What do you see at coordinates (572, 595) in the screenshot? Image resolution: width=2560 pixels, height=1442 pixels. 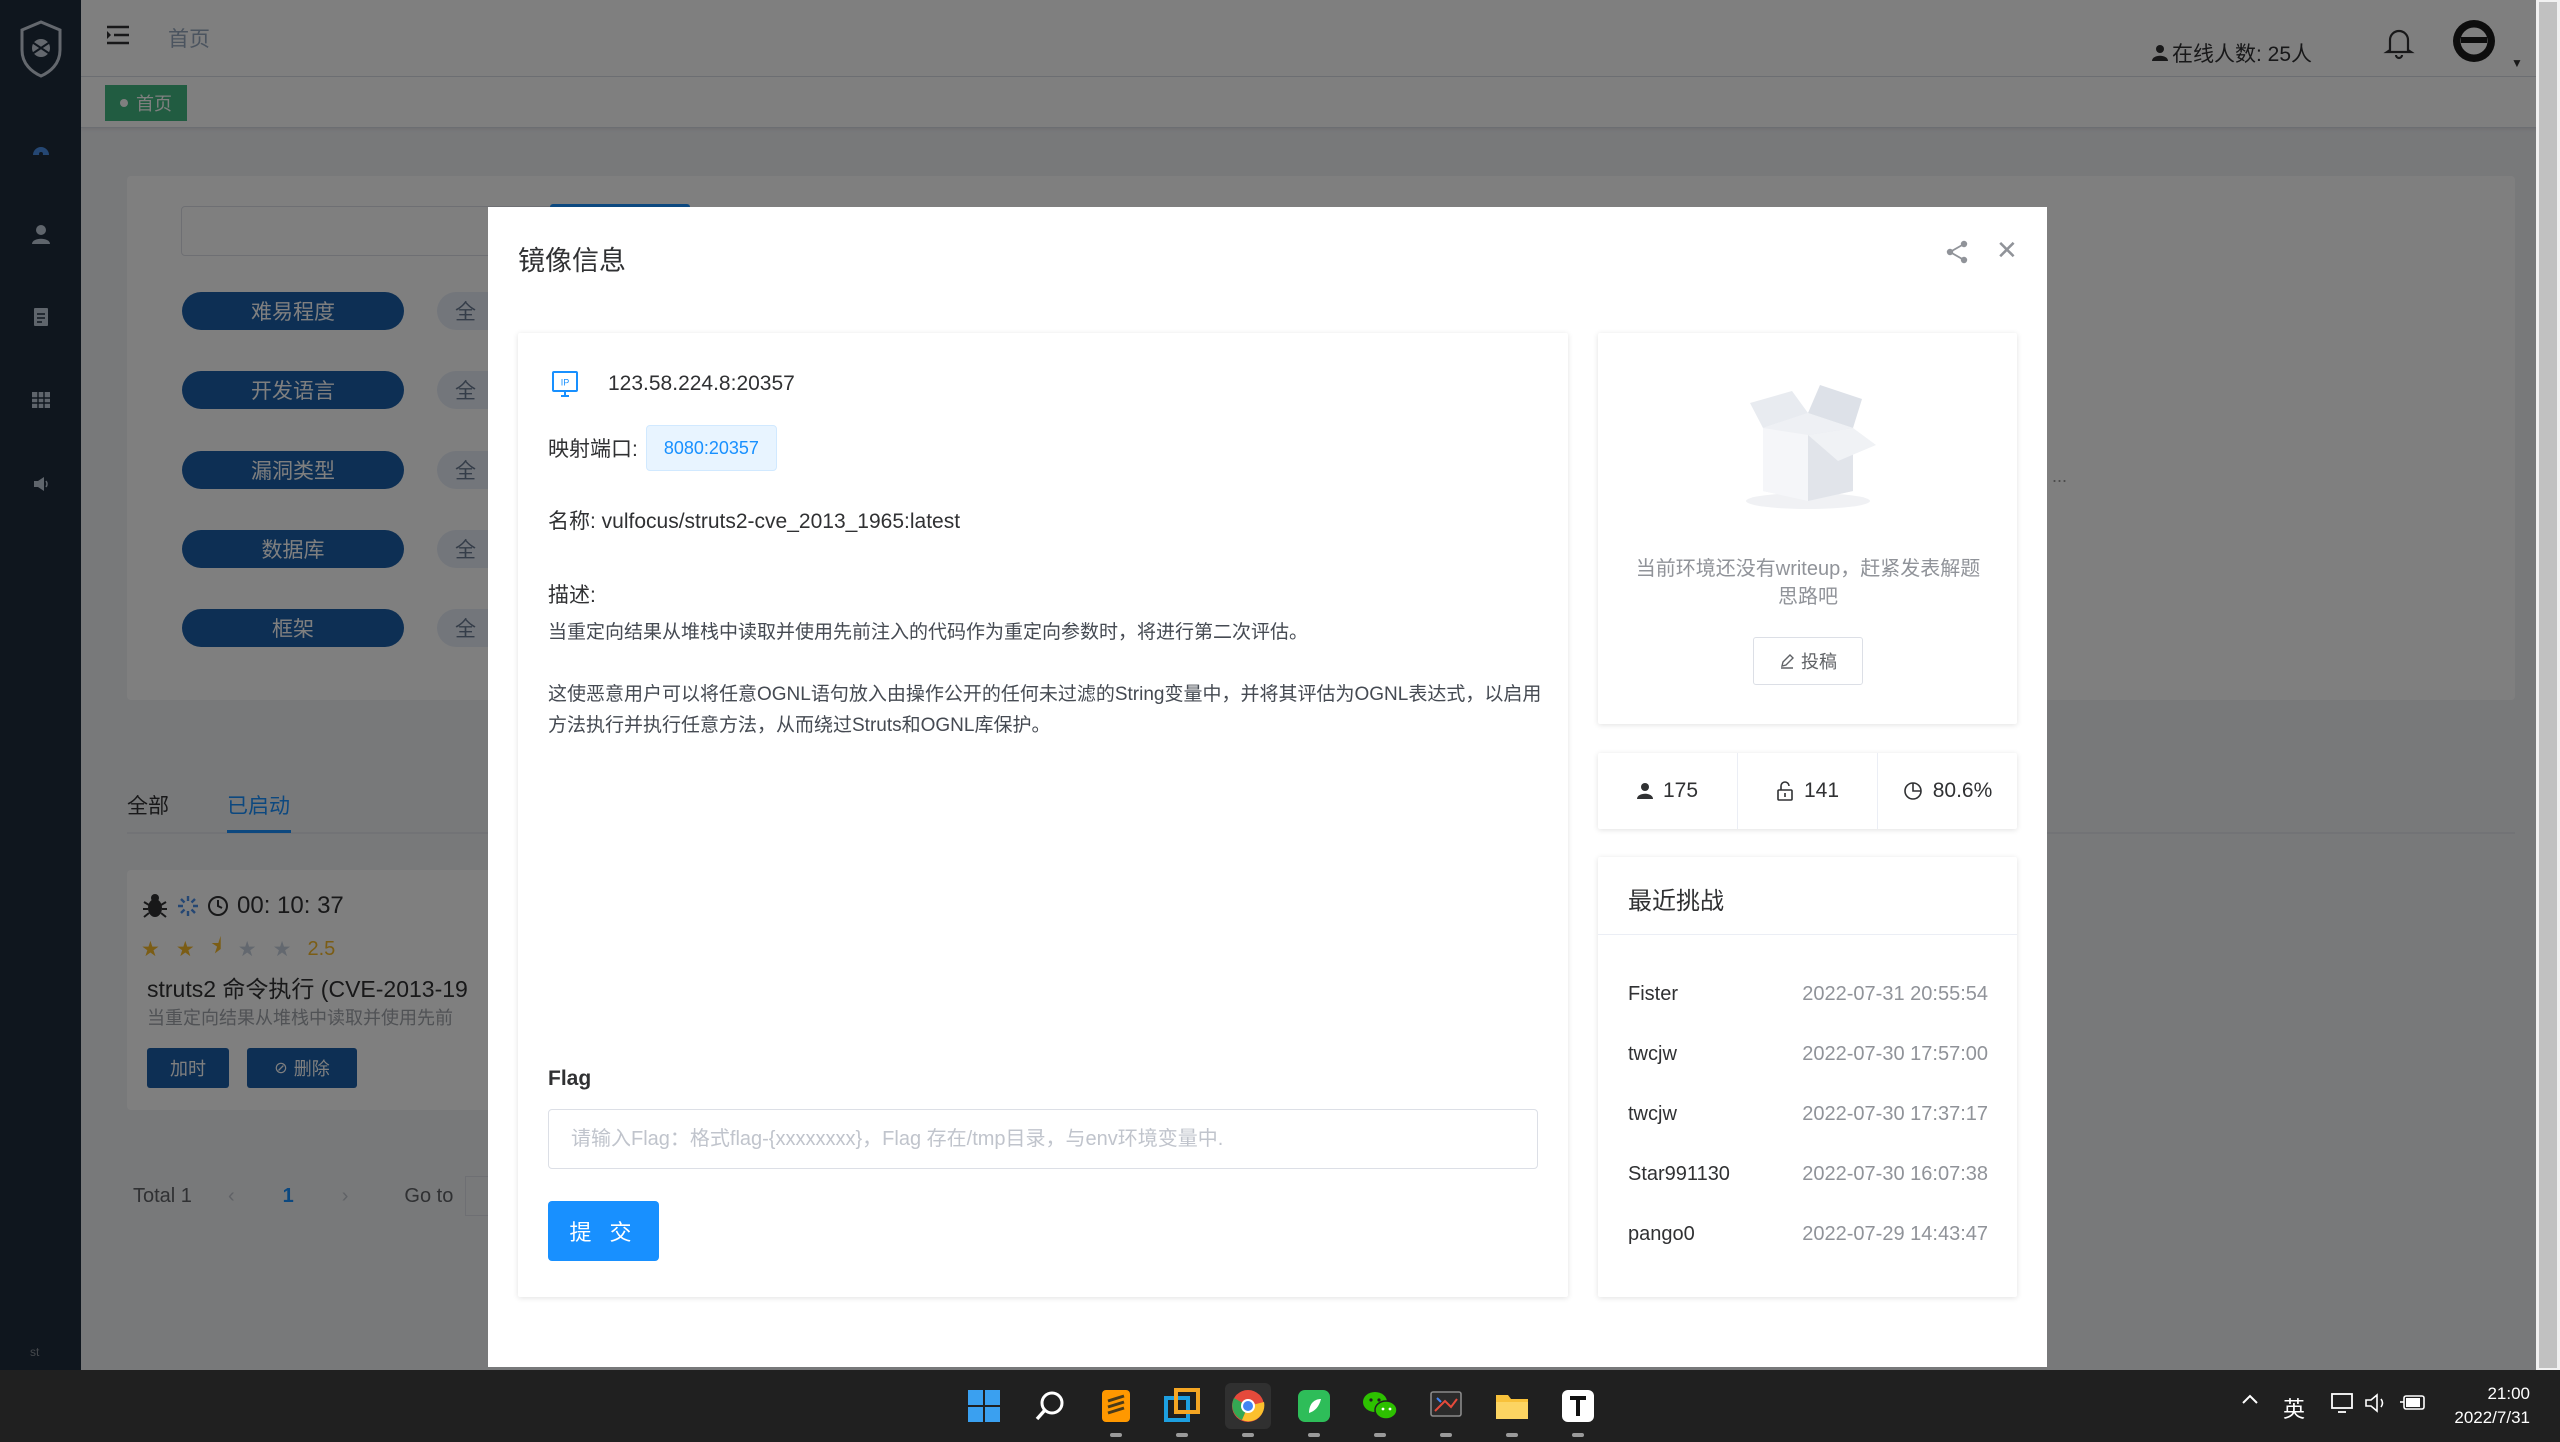 I see `description-label: 描述:` at bounding box center [572, 595].